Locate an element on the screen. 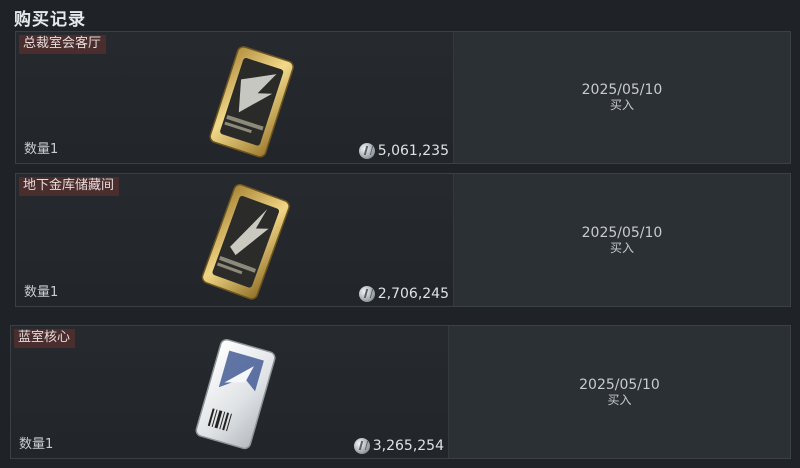 The image size is (800, 468). price-display: 3,265,254 is located at coordinates (398, 446).